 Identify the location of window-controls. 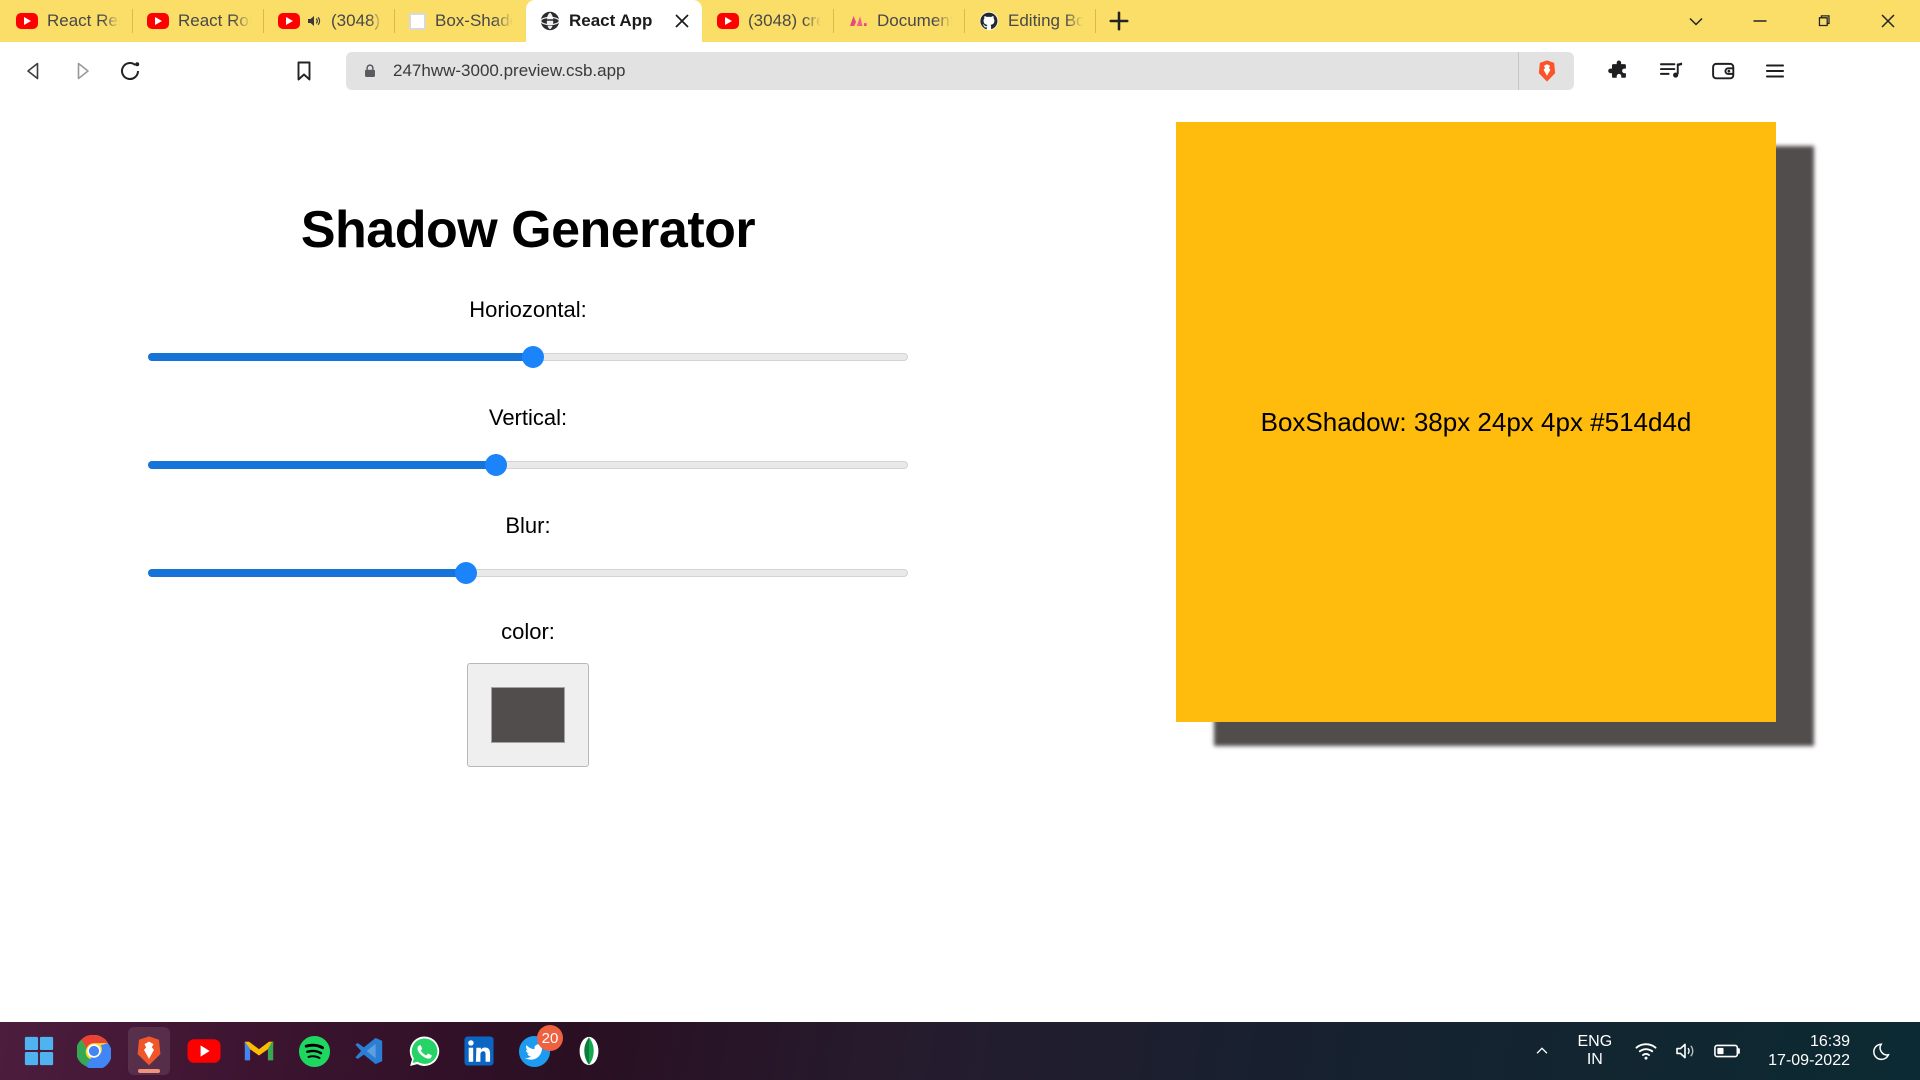
(1792, 21).